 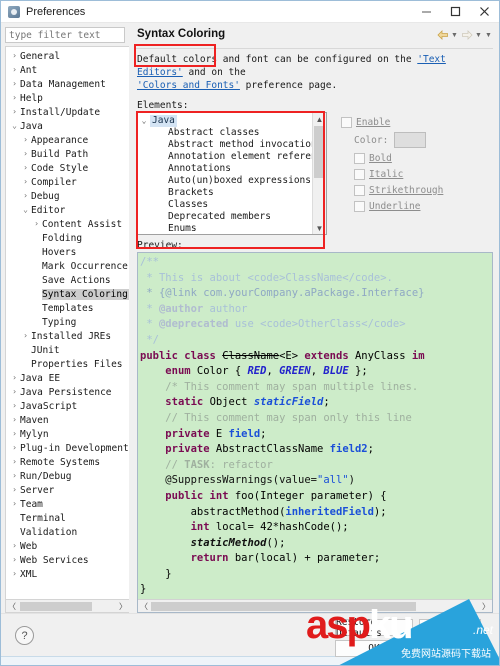 What do you see at coordinates (417, 174) in the screenshot?
I see `italic-row: Italic` at bounding box center [417, 174].